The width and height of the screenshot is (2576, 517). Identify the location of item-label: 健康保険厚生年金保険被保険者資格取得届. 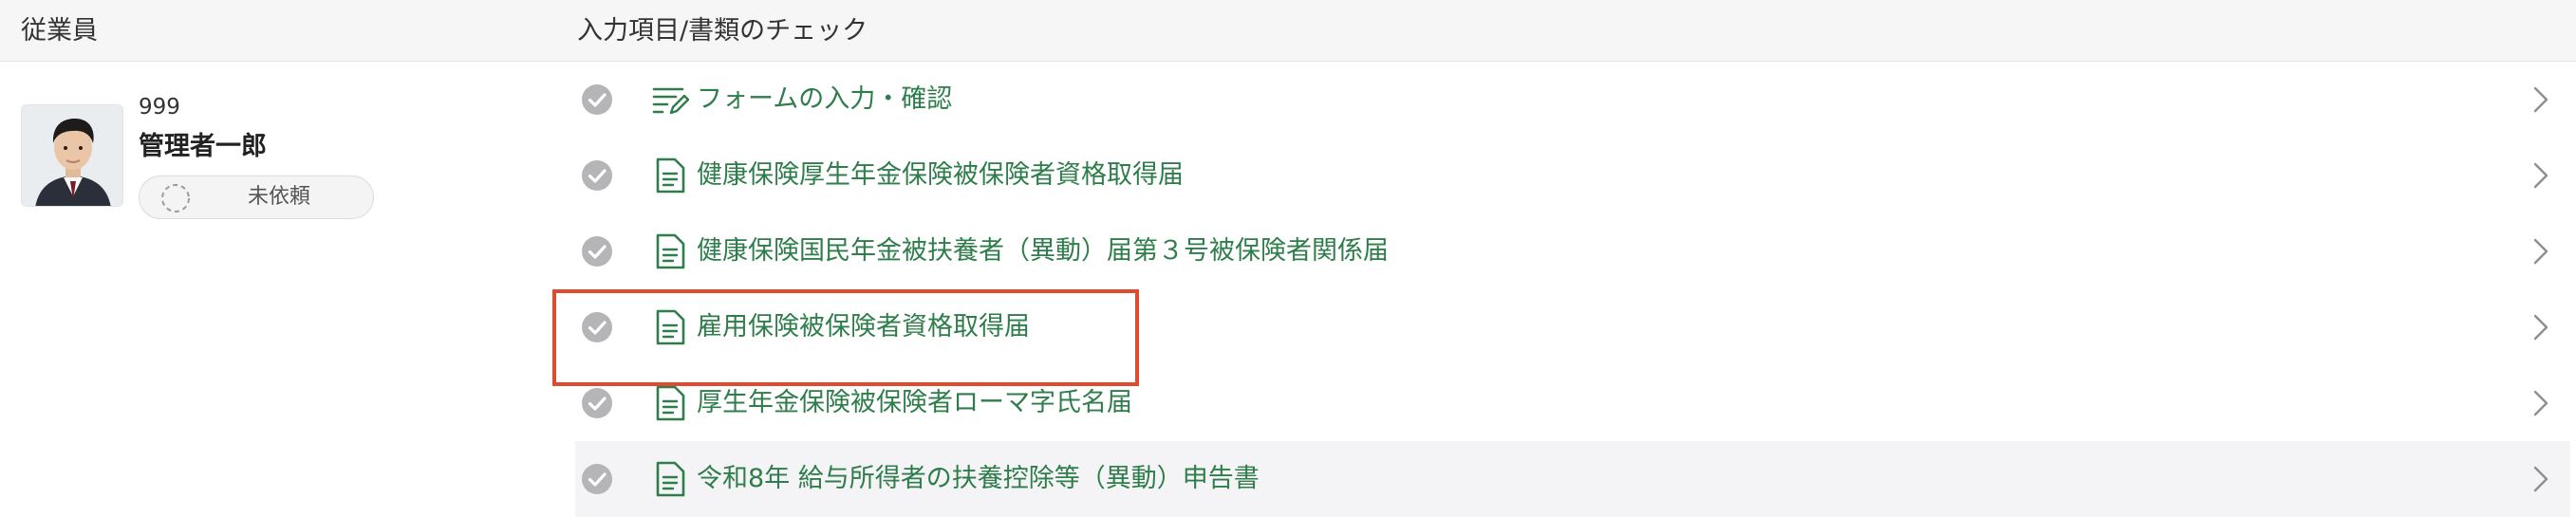
(940, 175).